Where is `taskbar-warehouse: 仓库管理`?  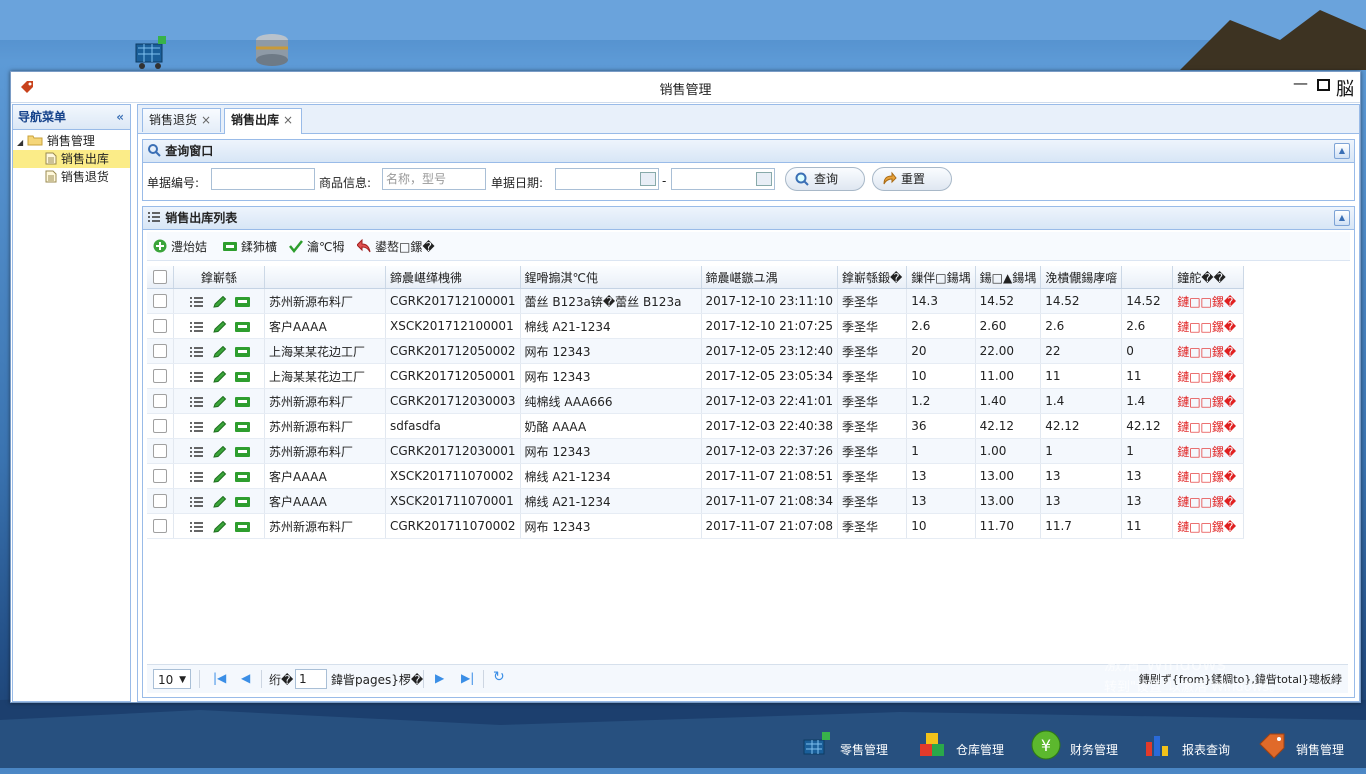 taskbar-warehouse: 仓库管理 is located at coordinates (958, 745).